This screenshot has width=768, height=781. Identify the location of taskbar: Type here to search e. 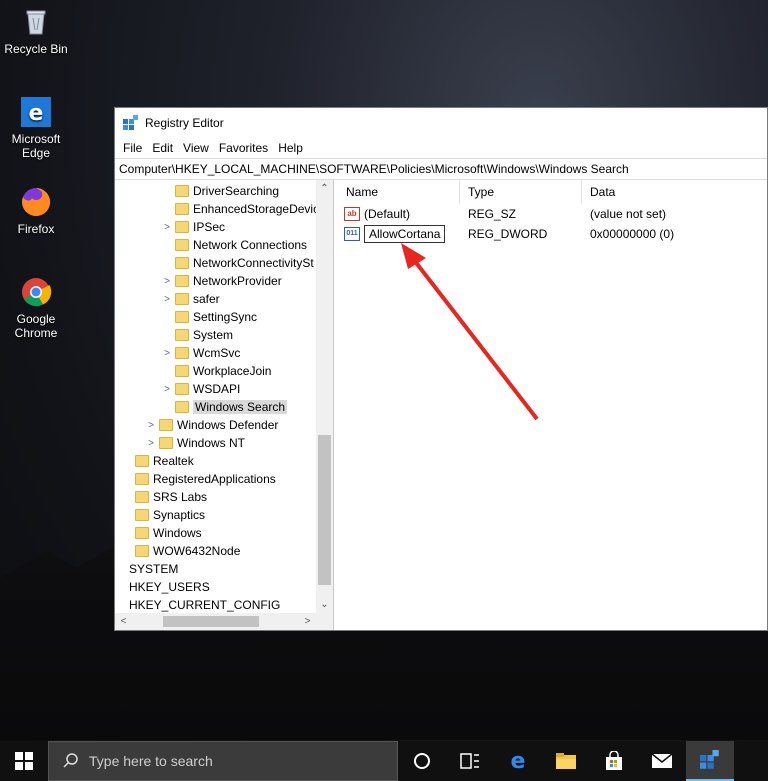
(384, 761).